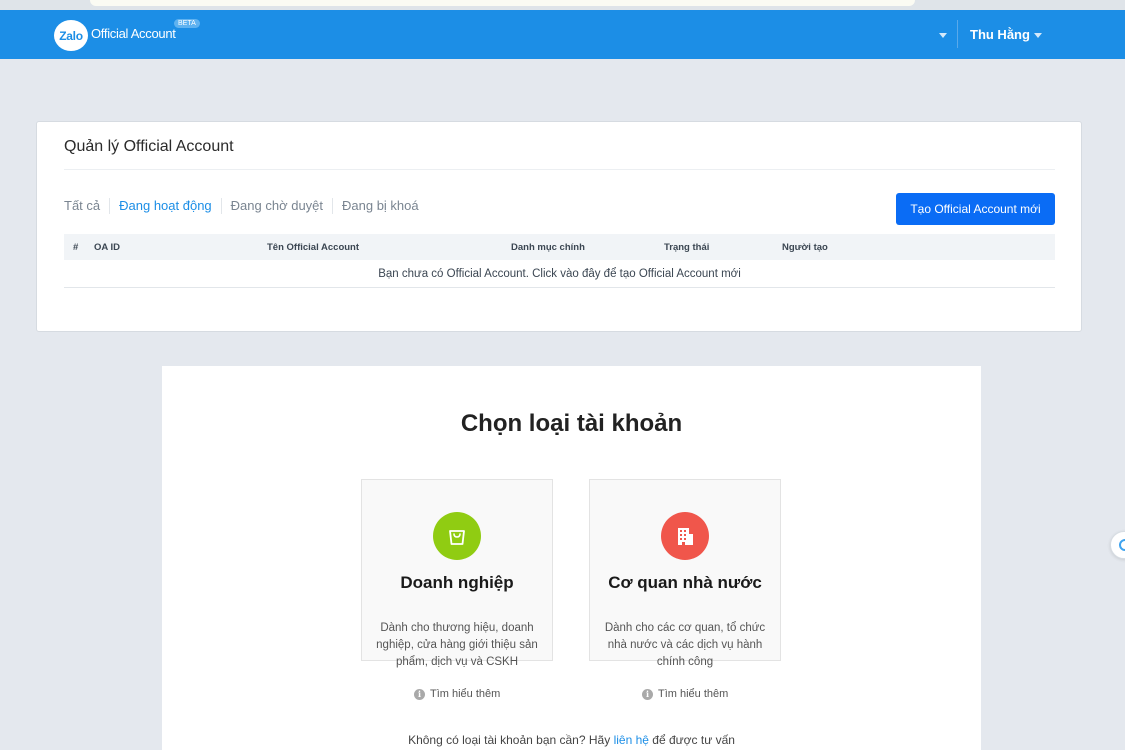 This screenshot has height=750, width=1125. I want to click on account-type-name: Doanh nghiệp, so click(457, 582).